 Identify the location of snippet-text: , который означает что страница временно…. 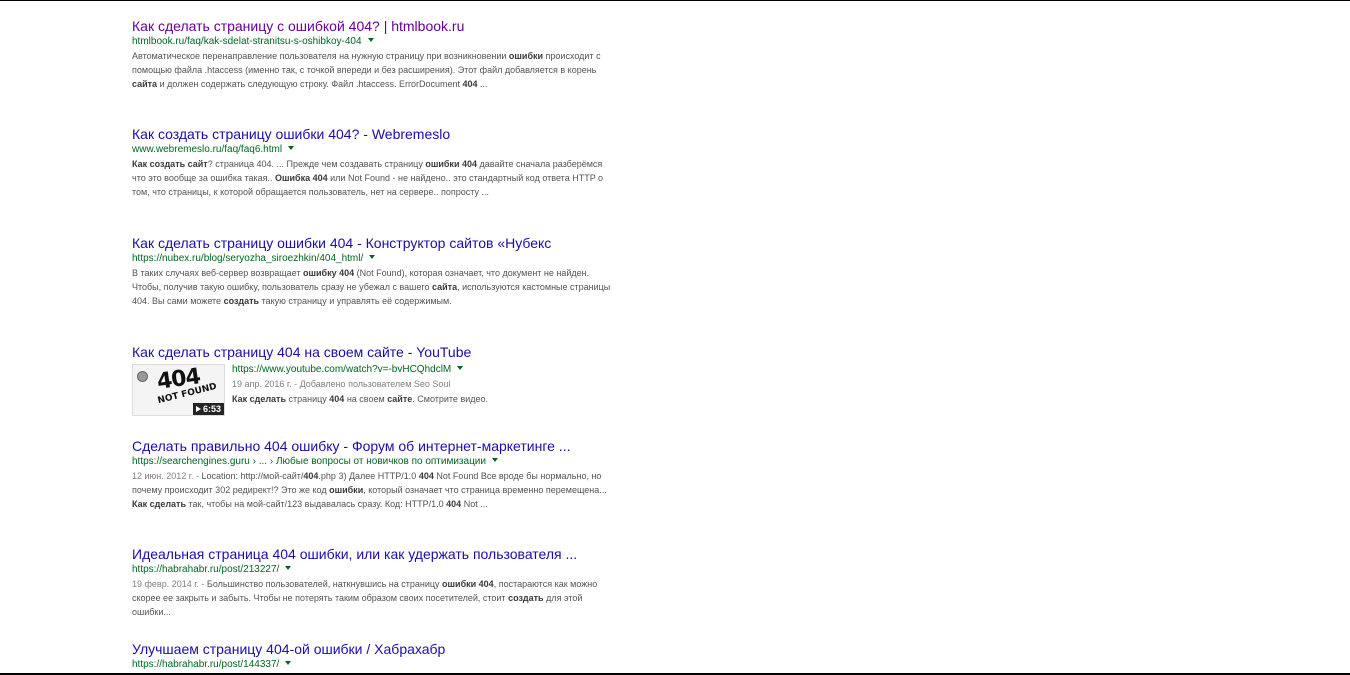
(485, 490).